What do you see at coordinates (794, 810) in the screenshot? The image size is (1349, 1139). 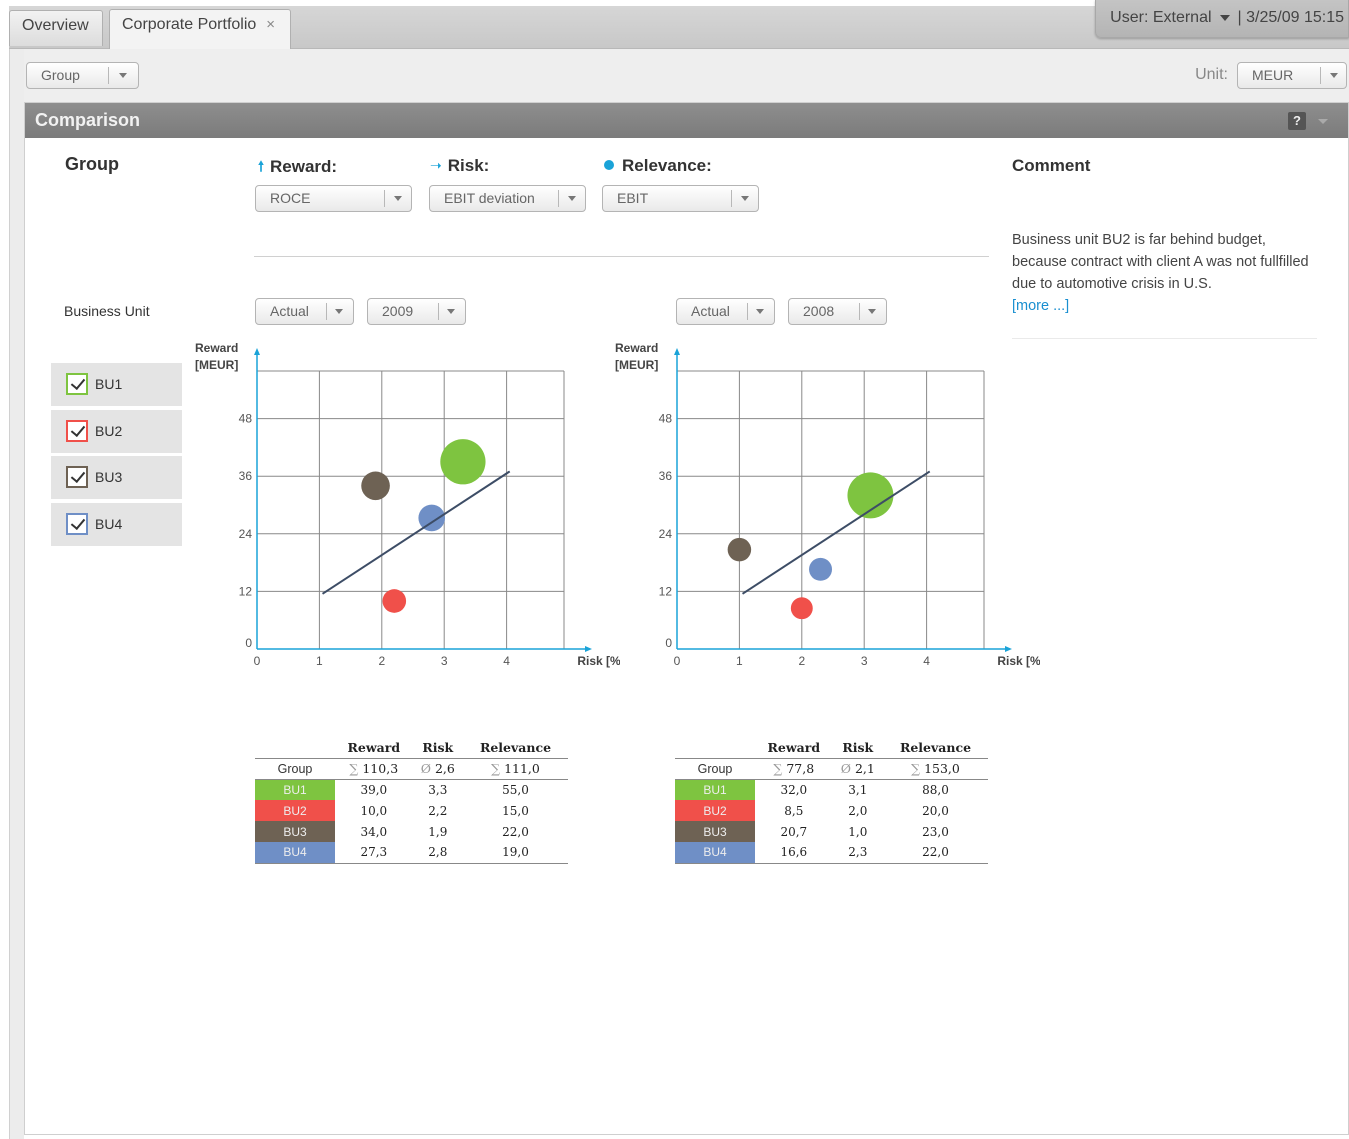 I see `cell-reward: 8,5` at bounding box center [794, 810].